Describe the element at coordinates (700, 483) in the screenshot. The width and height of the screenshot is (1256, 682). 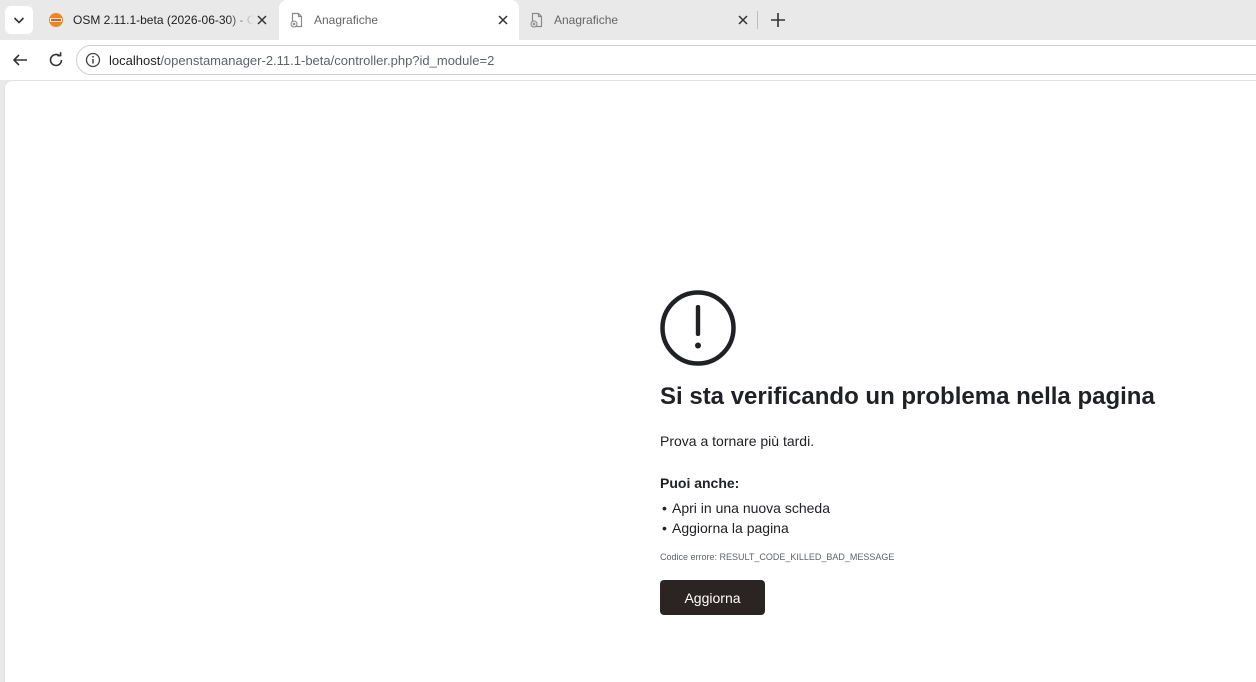
I see `suggestions-heading: Puoi anche:` at that location.